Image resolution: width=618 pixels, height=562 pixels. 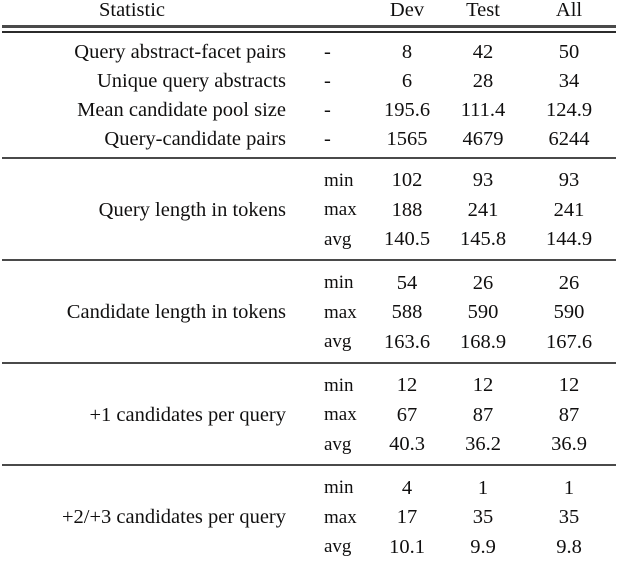 I want to click on cell-dev: 588, so click(x=407, y=312).